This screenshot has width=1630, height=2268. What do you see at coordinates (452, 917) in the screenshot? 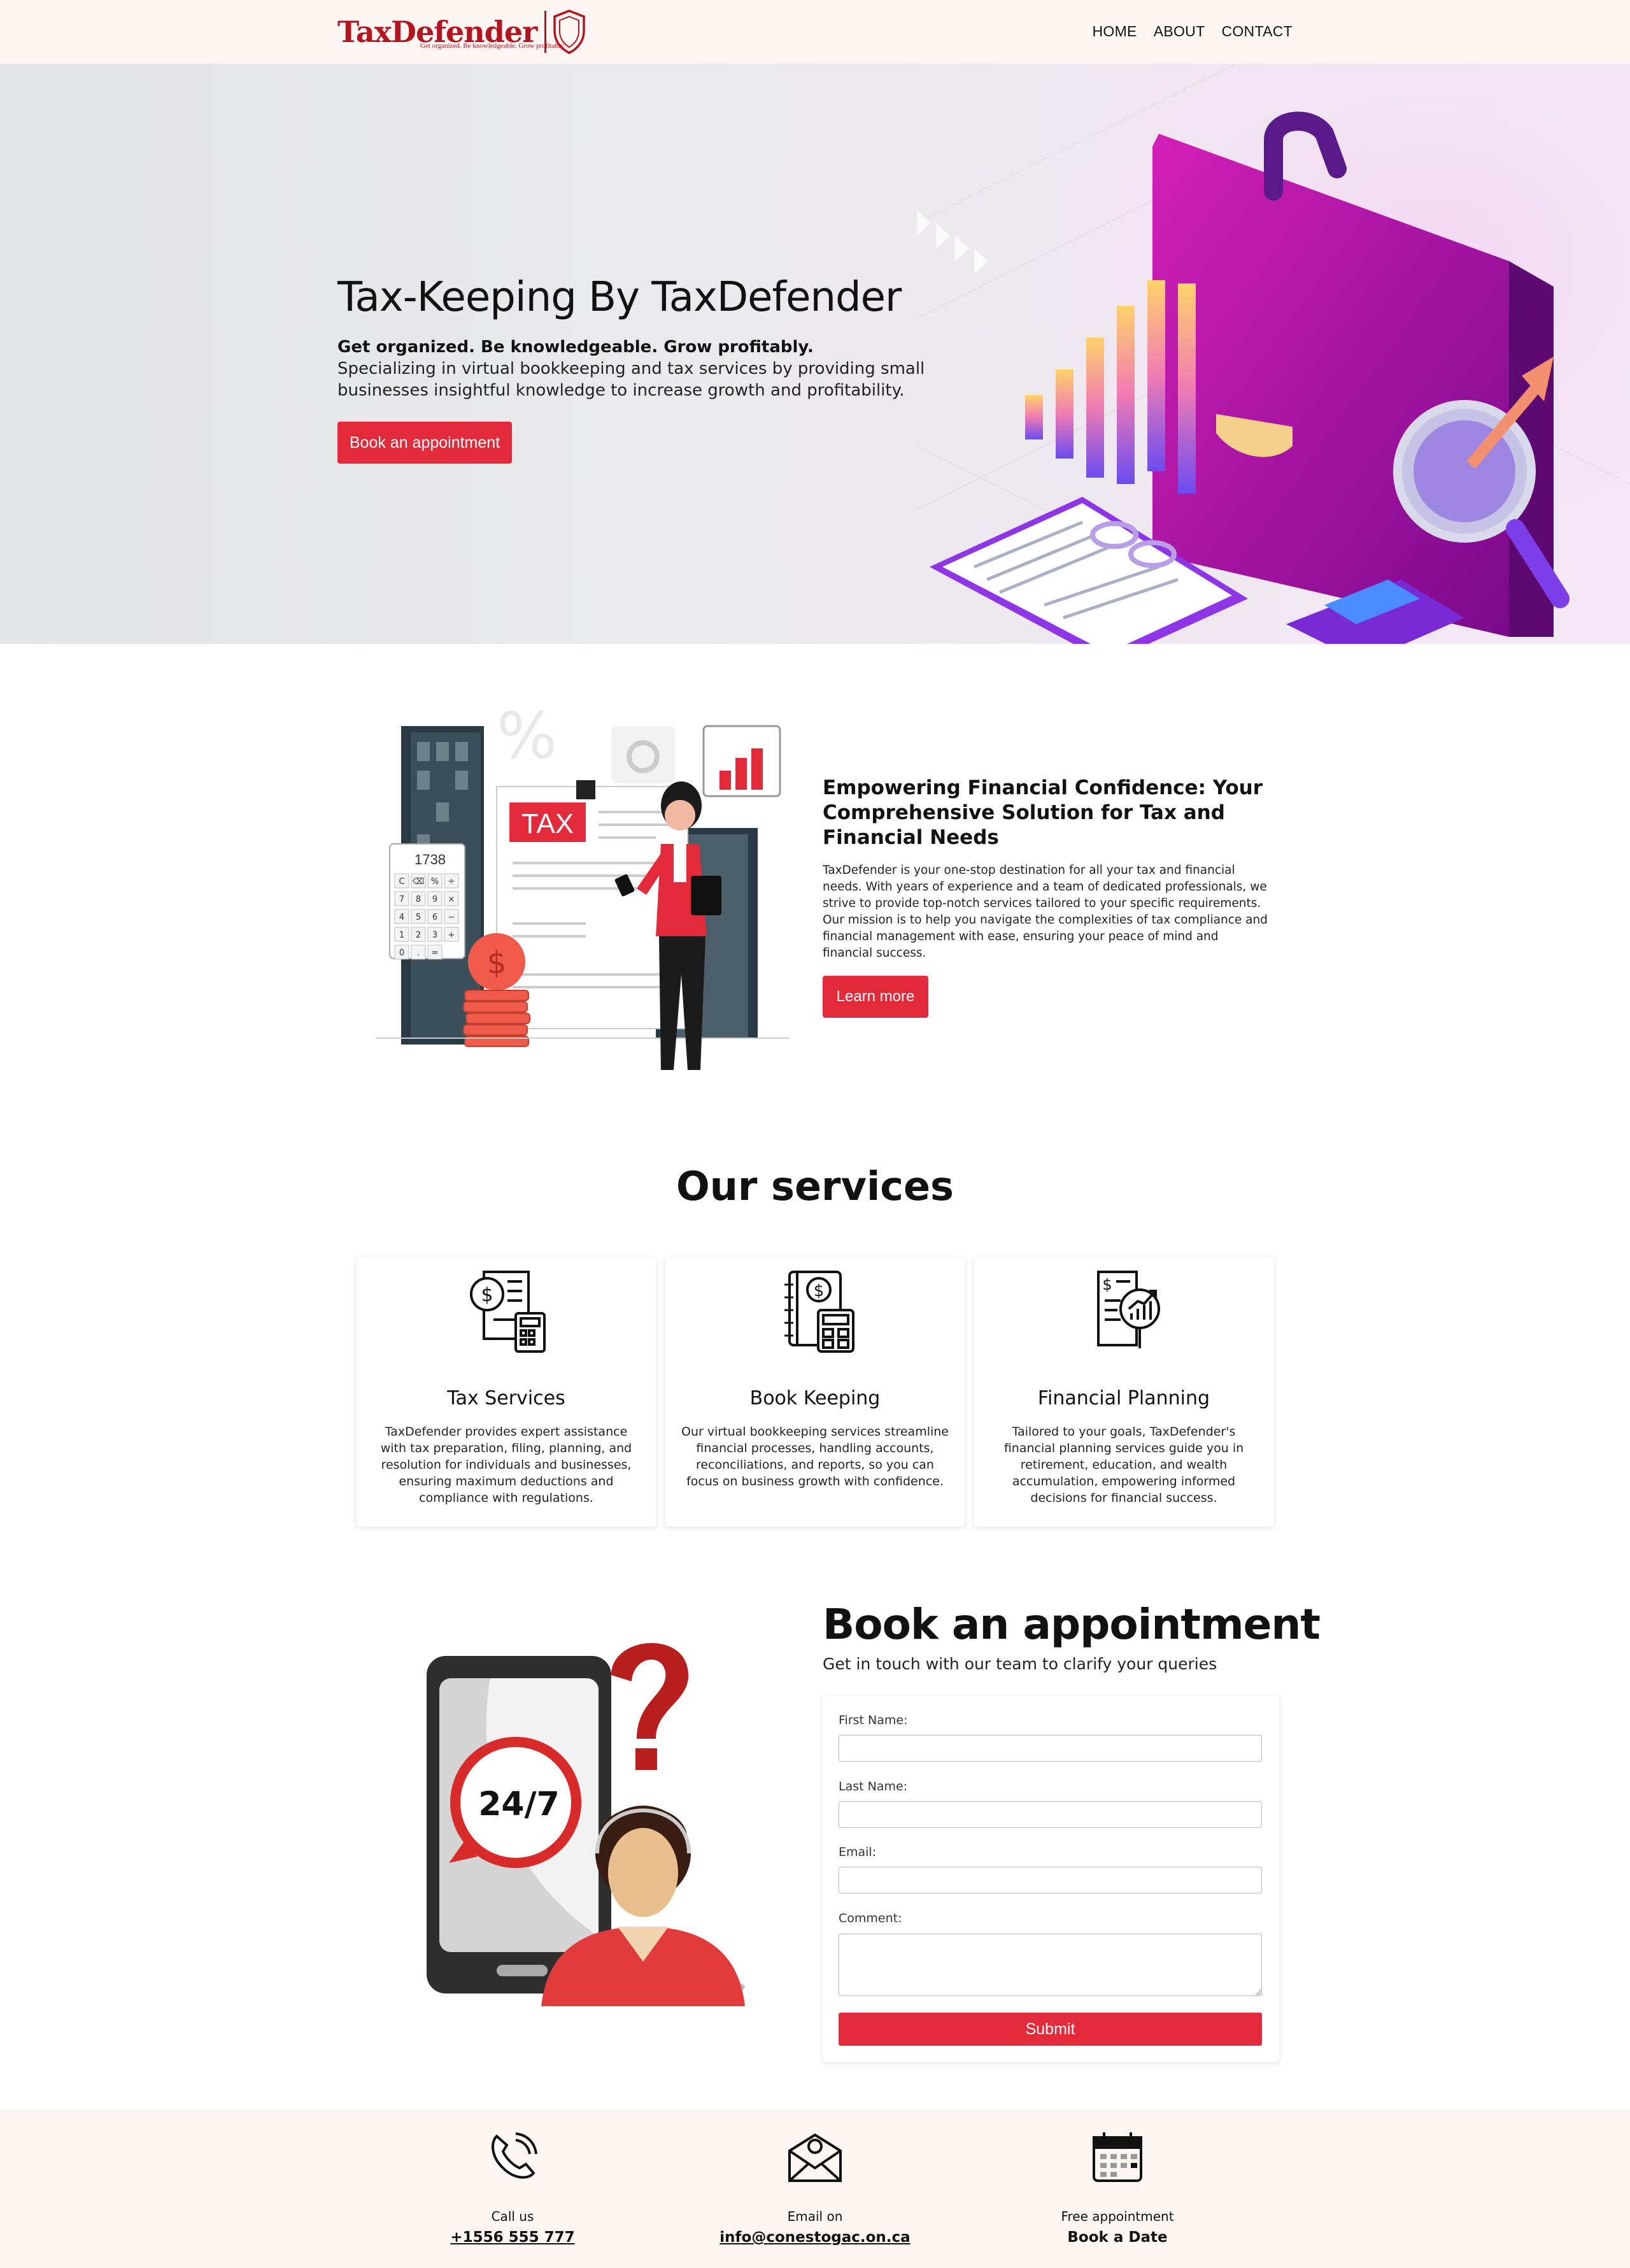
I see `calc-key-label: −` at bounding box center [452, 917].